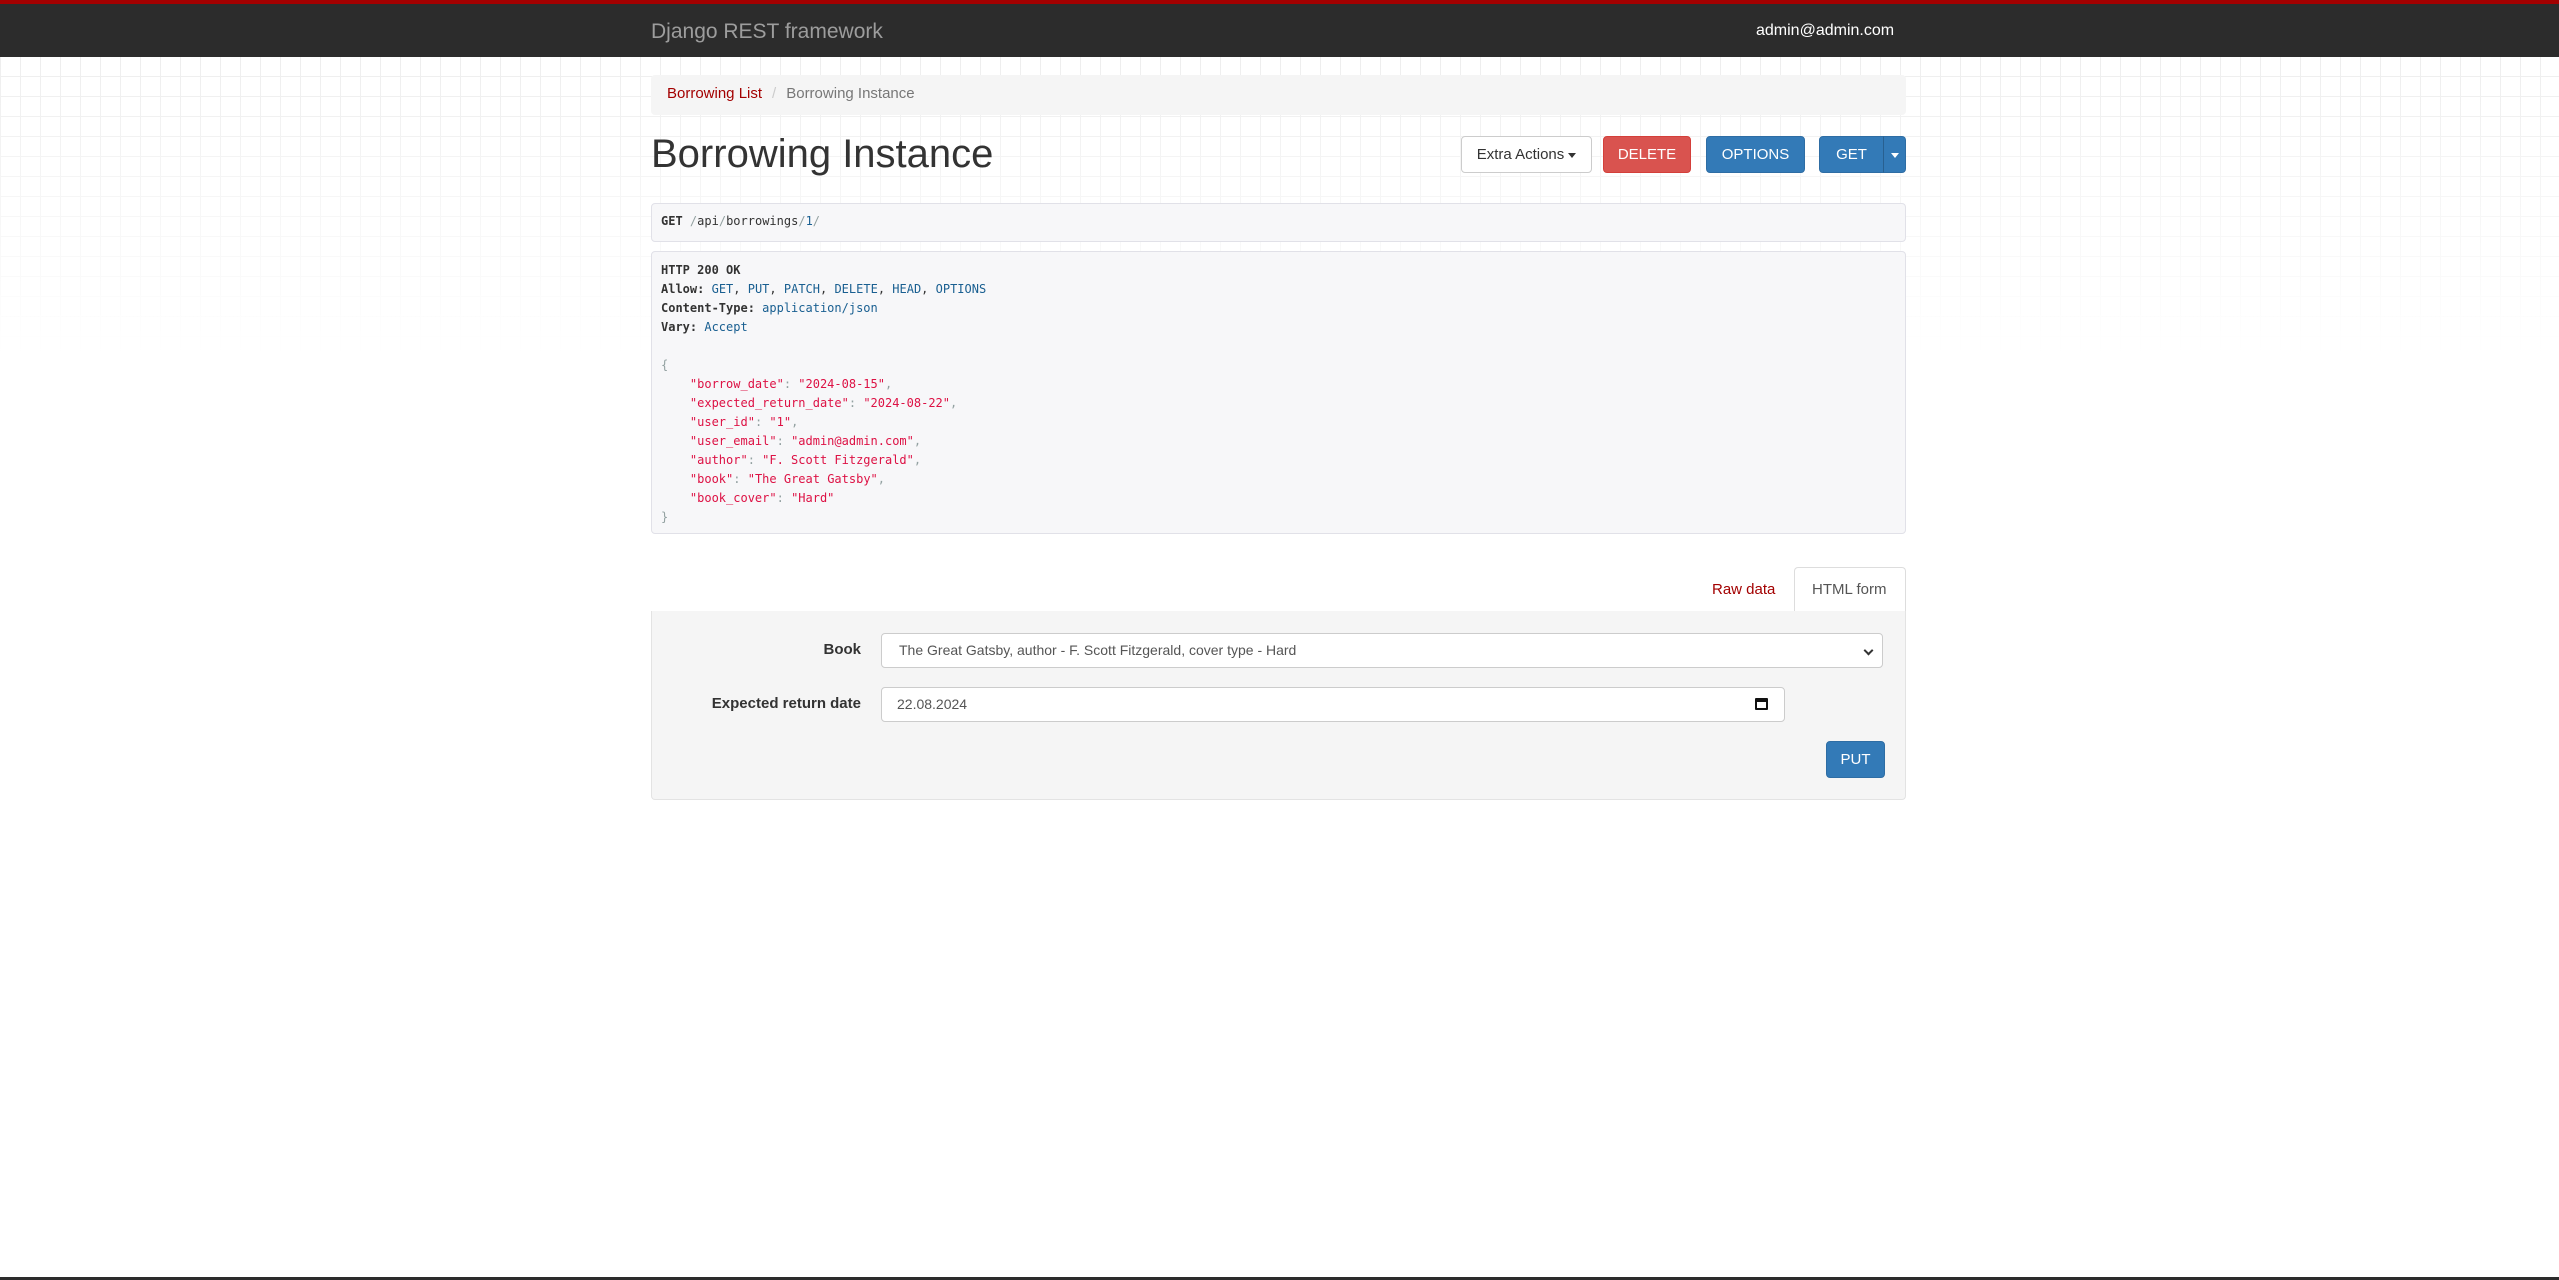 The image size is (2559, 1280). Describe the element at coordinates (813, 498) in the screenshot. I see `json-value: "Hard"` at that location.